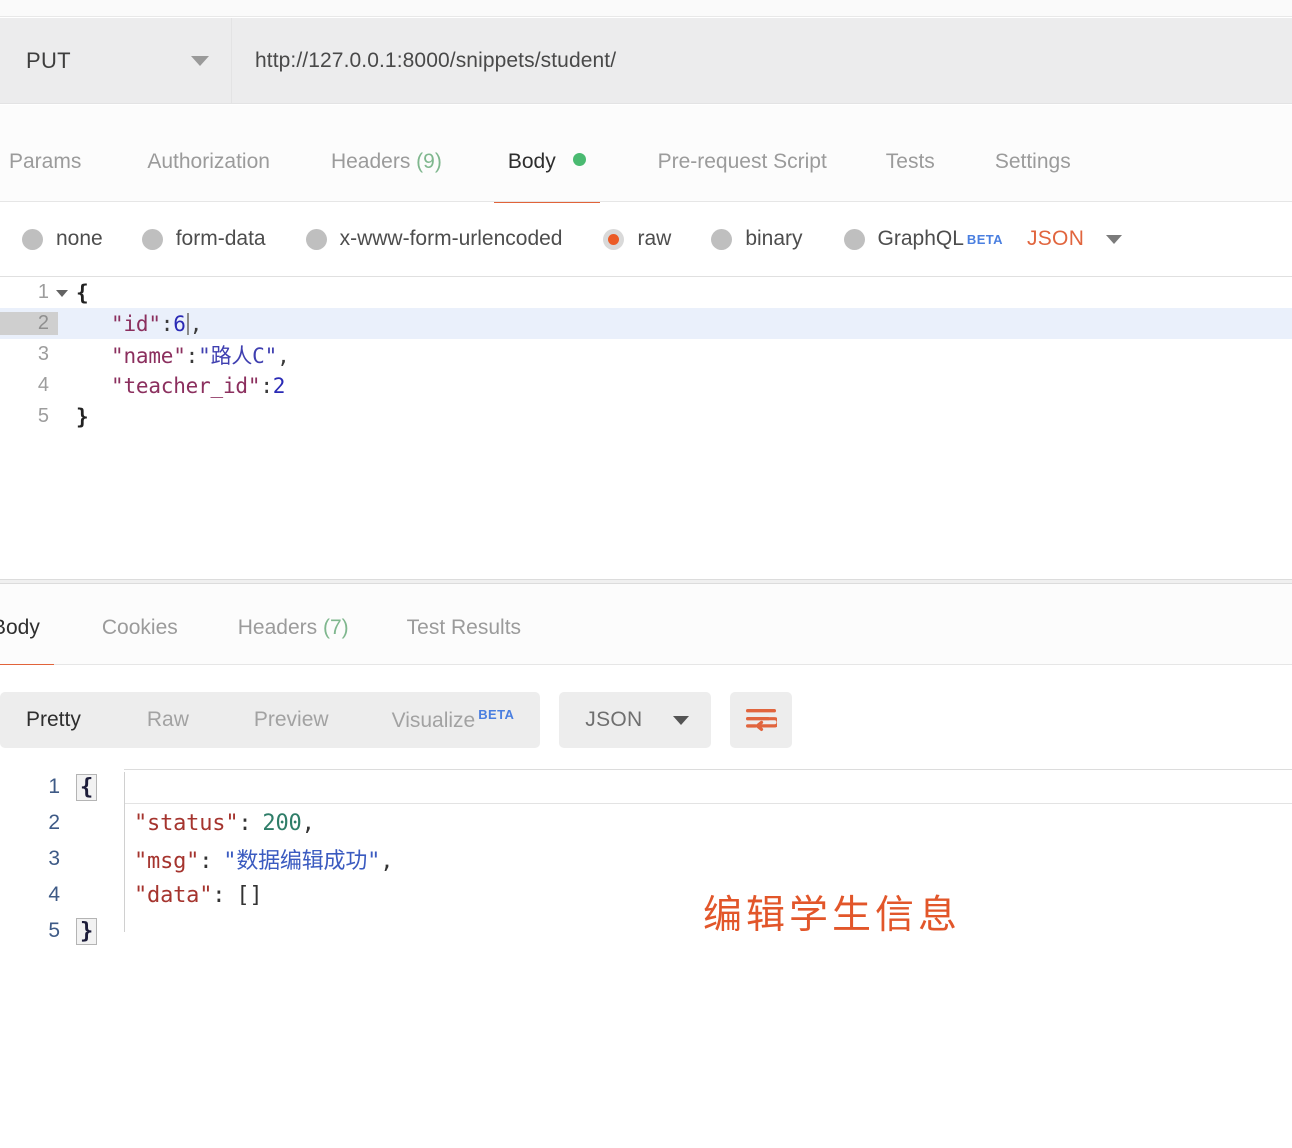  I want to click on response-code-line: 5 }, so click(646, 931).